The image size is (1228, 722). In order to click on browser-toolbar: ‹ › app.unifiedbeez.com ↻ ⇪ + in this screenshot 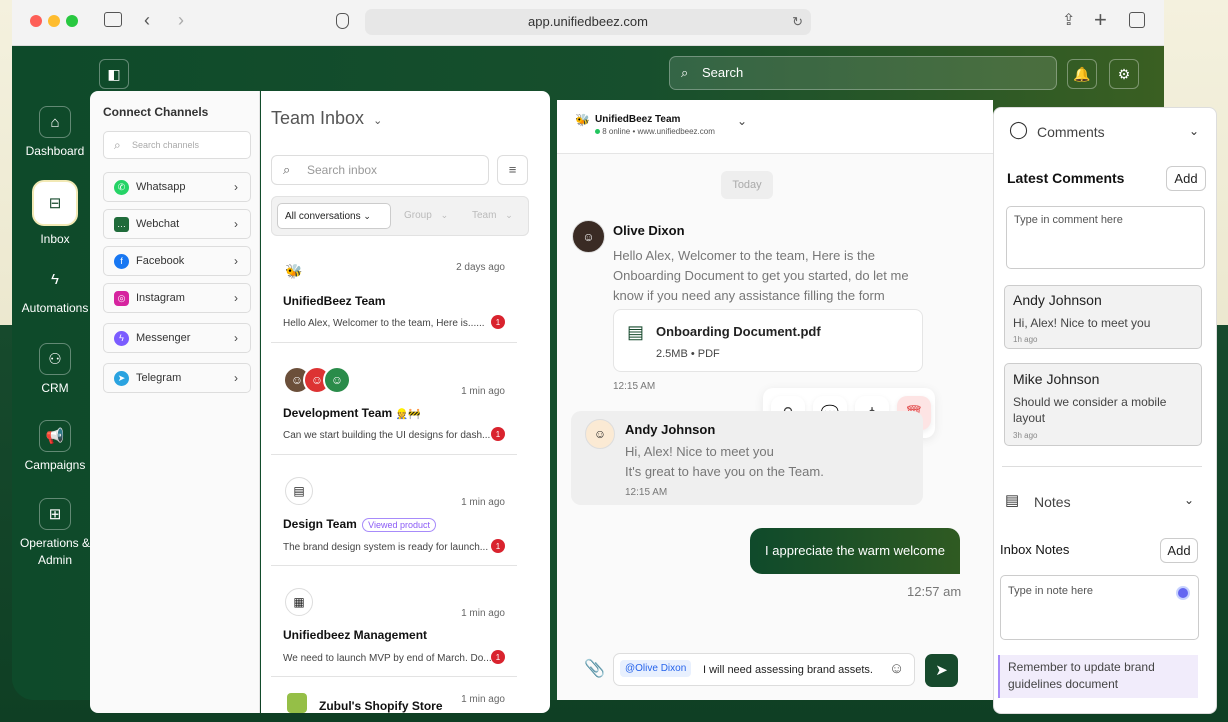, I will do `click(588, 23)`.